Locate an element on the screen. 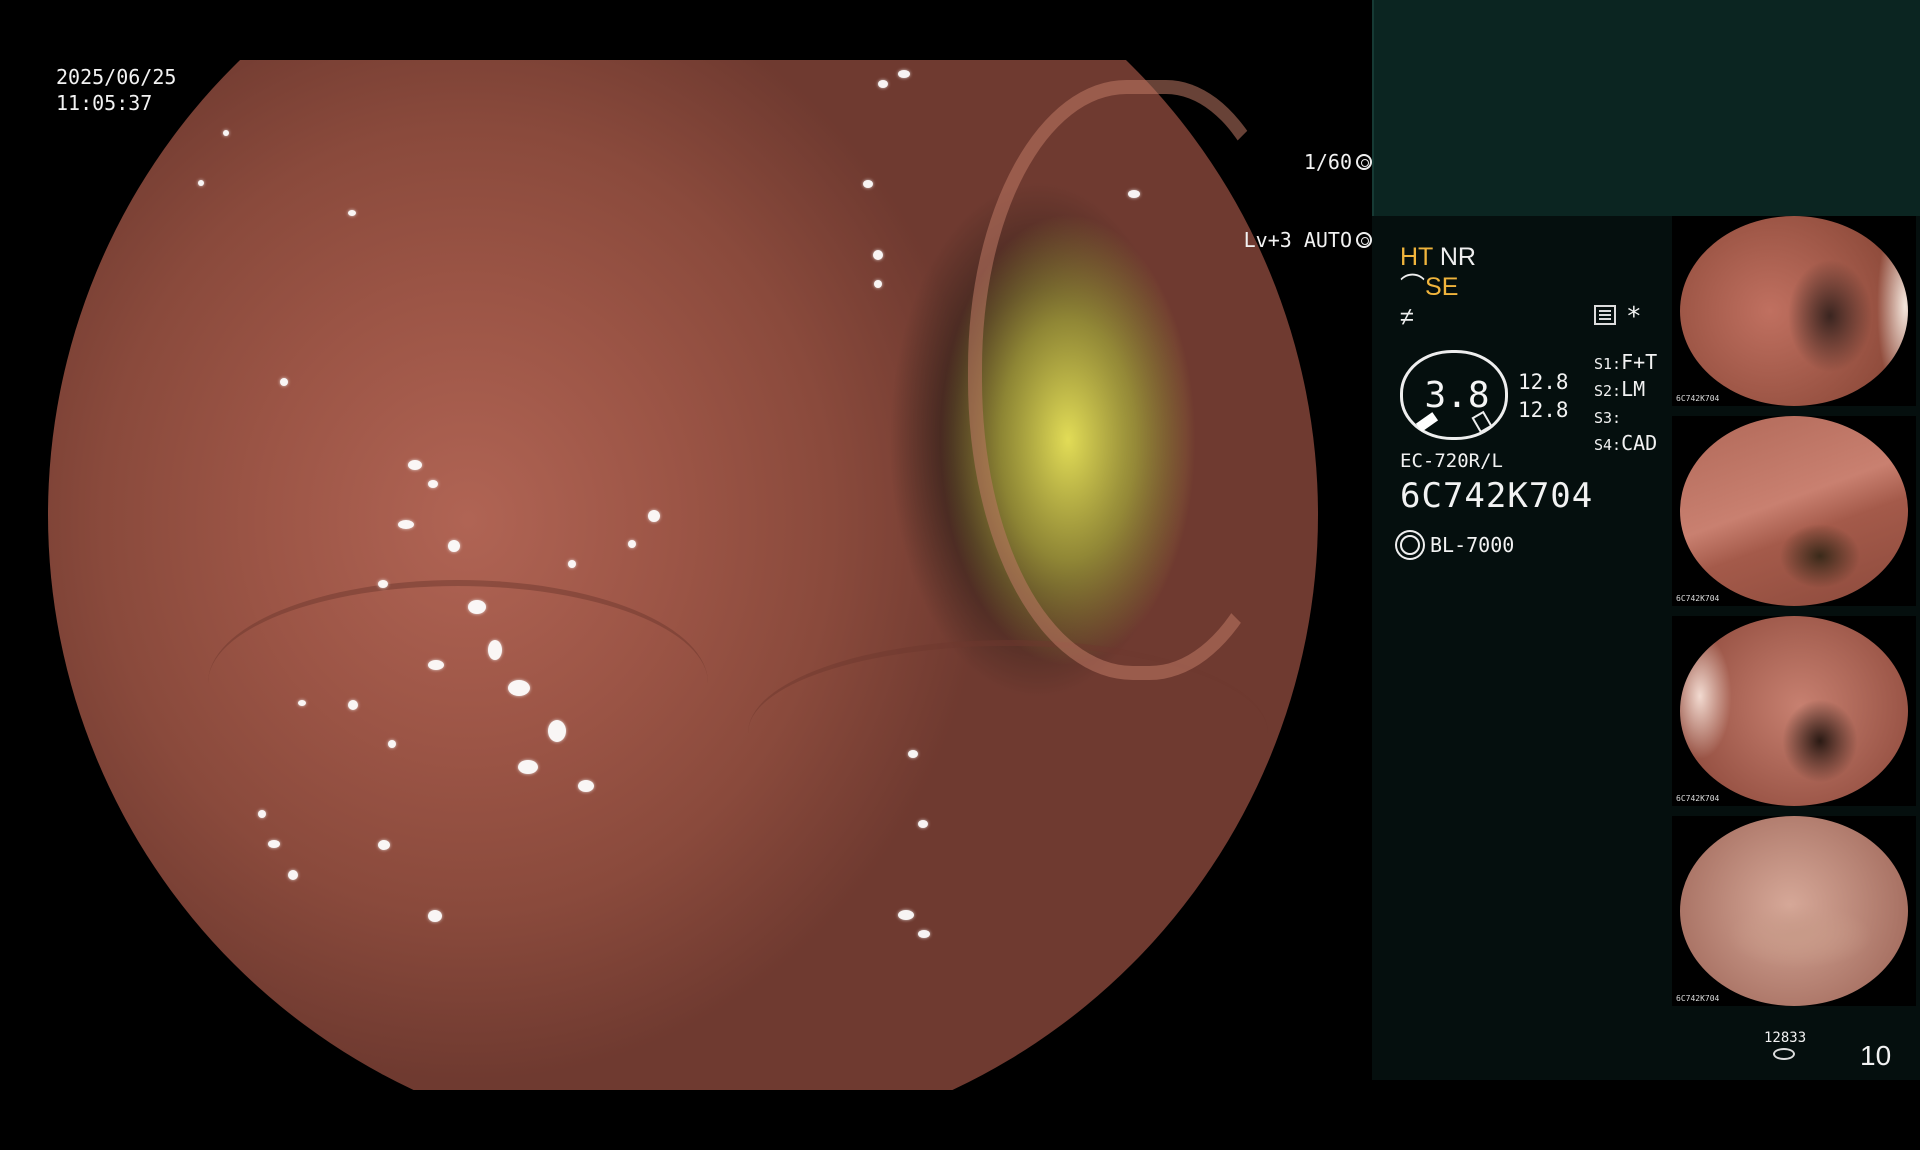 This screenshot has height=1150, width=1920. s3-key: S3: is located at coordinates (1608, 418).